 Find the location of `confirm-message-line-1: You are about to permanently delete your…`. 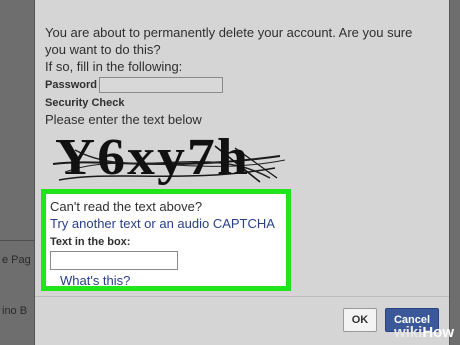

confirm-message-line-1: You are about to permanently delete your… is located at coordinates (229, 32).